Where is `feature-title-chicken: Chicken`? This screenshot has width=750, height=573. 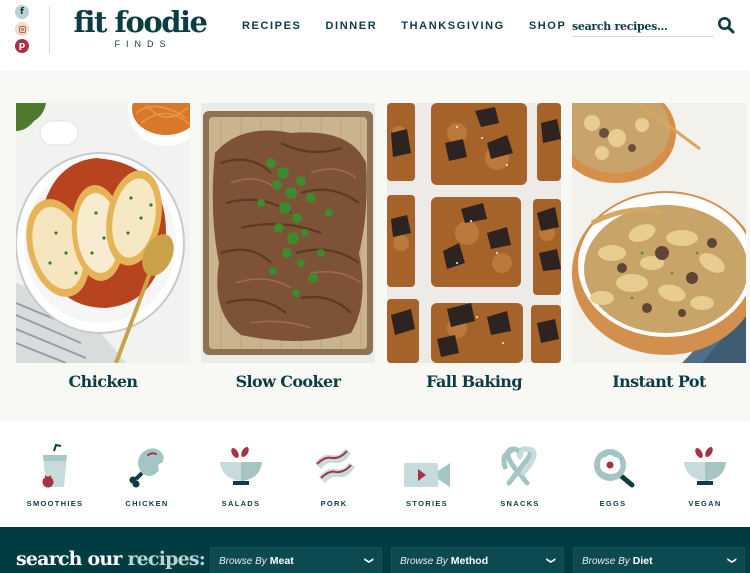 feature-title-chicken: Chicken is located at coordinates (103, 381).